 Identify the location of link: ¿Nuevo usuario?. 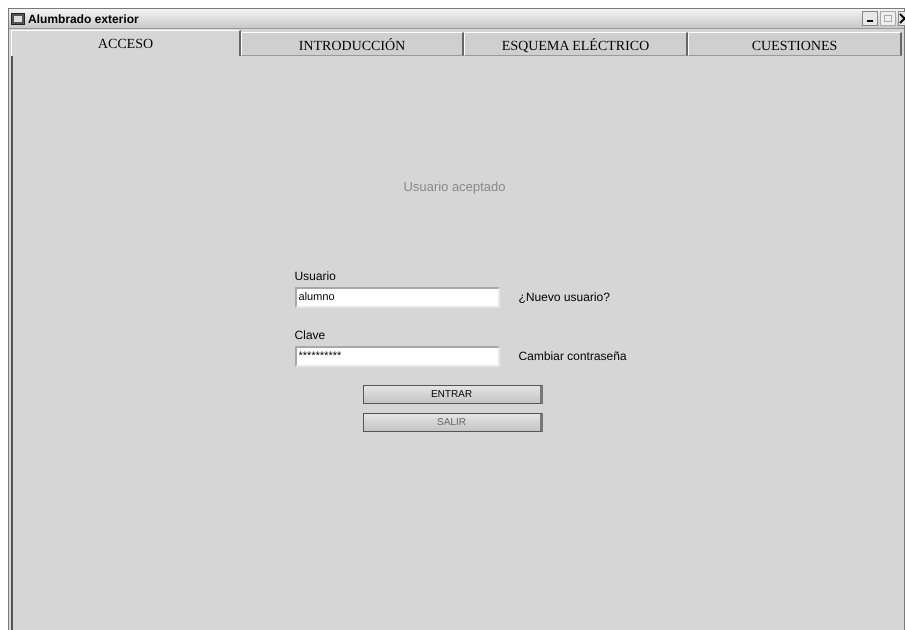
(564, 297).